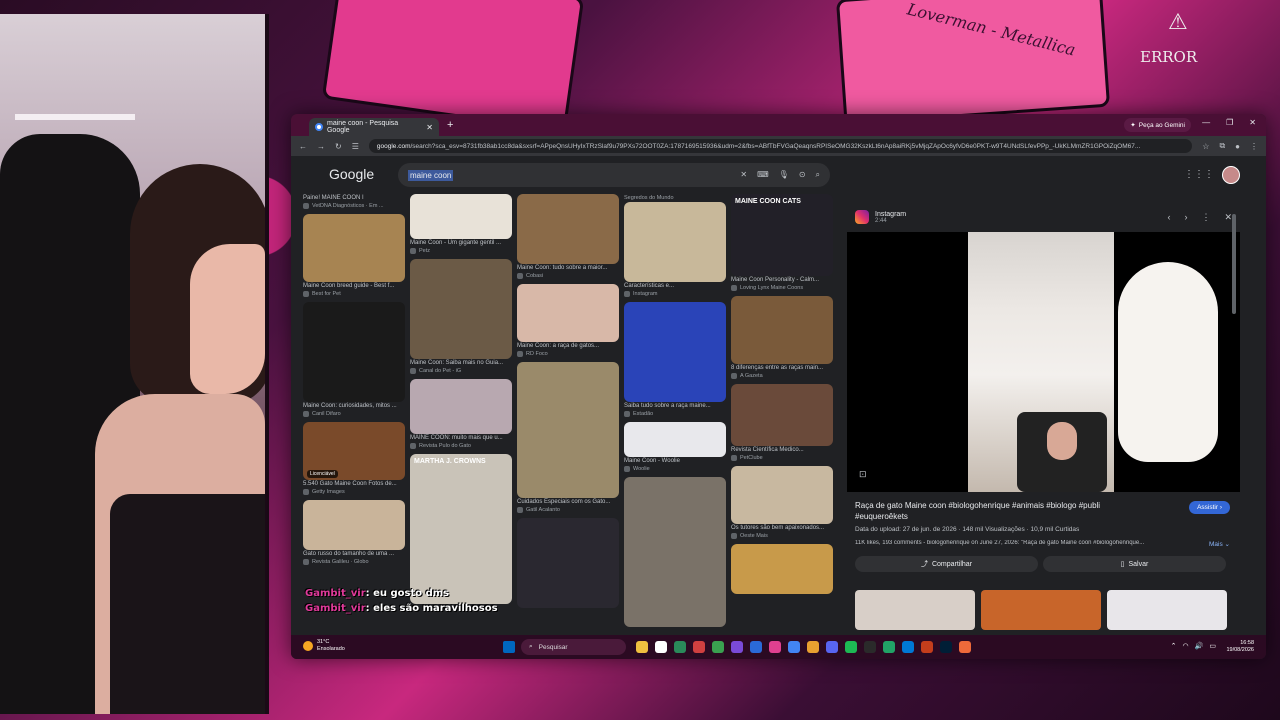 The width and height of the screenshot is (1280, 720). I want to click on gemini-button: ✦ Peça ao Gemini, so click(1157, 125).